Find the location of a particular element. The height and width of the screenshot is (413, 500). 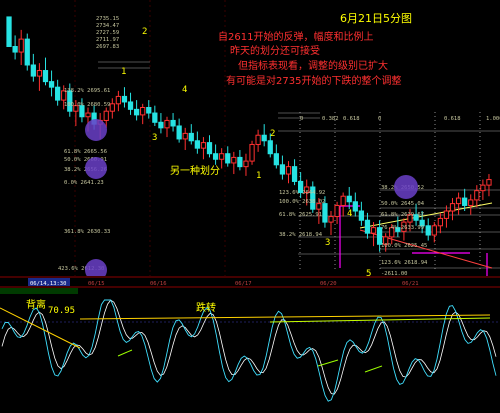

wave-label: 1 is located at coordinates (123, 72).